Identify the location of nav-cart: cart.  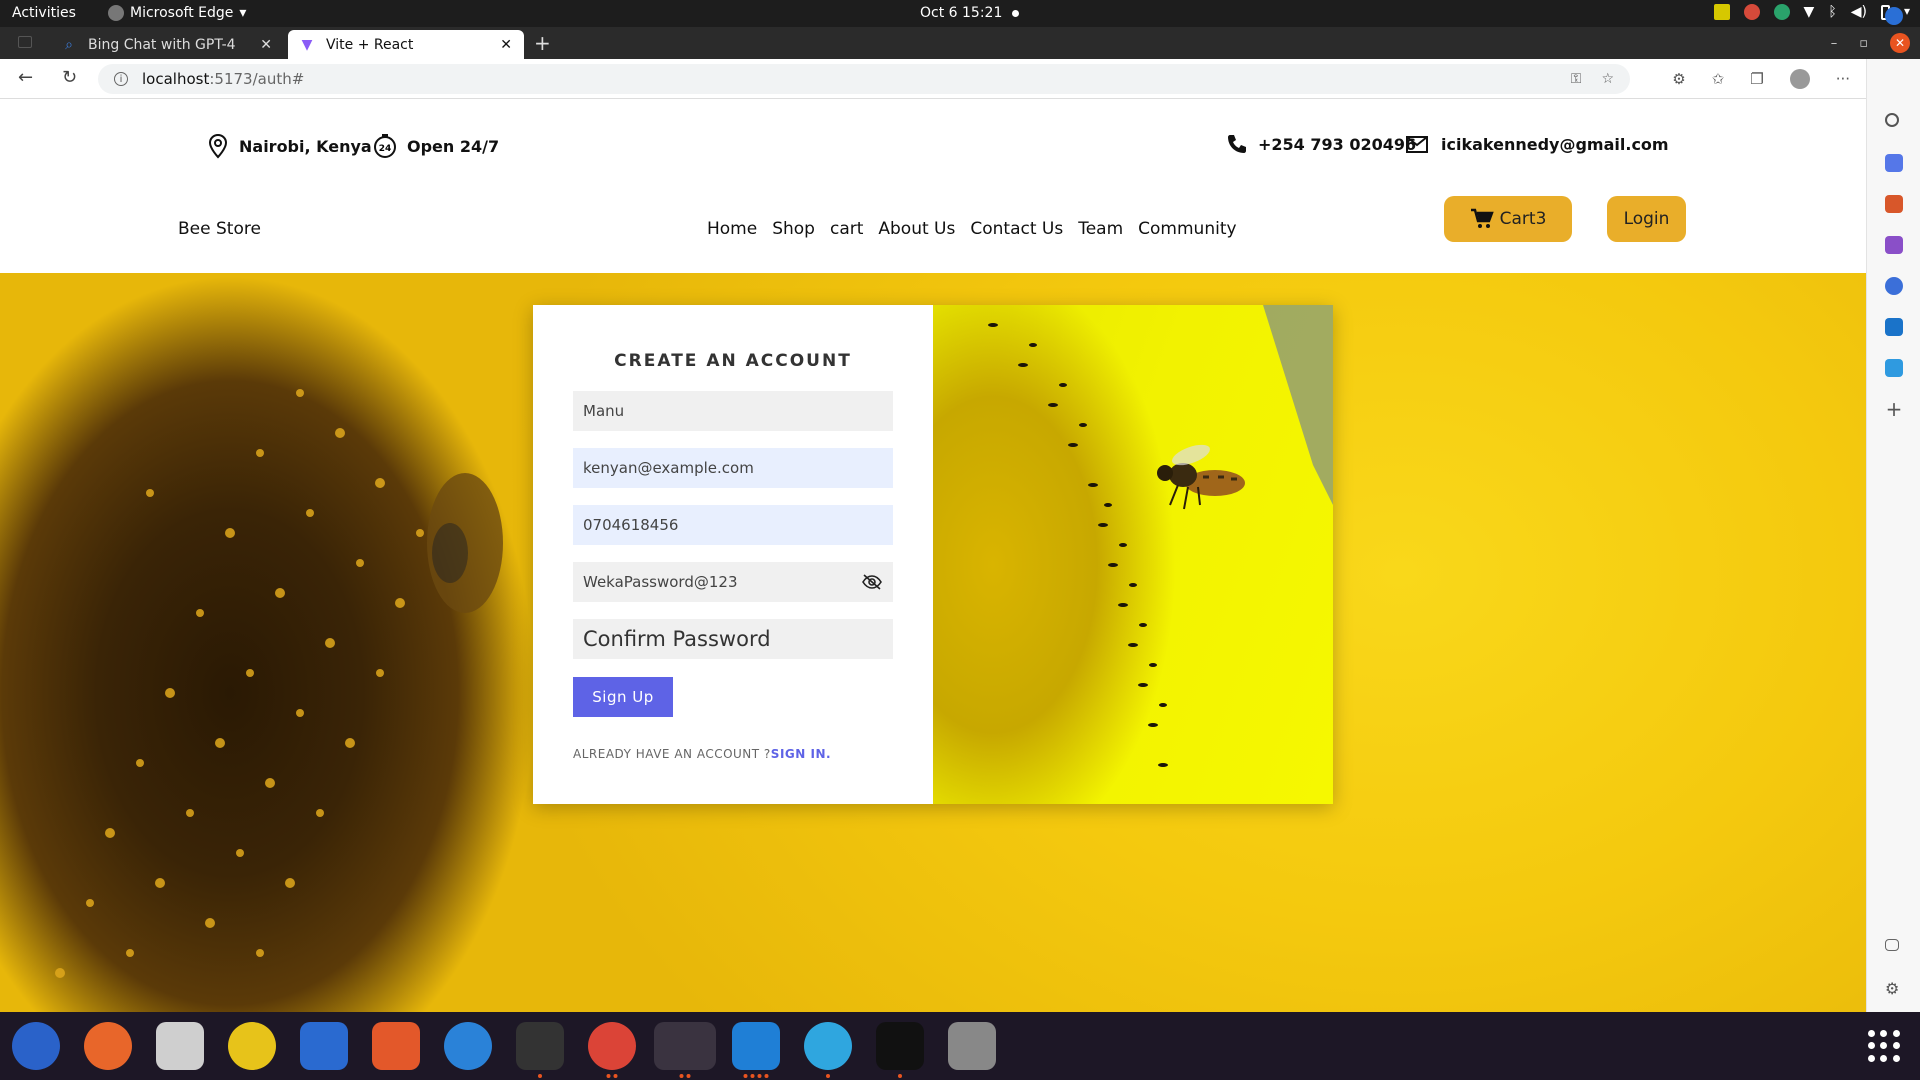
(846, 229).